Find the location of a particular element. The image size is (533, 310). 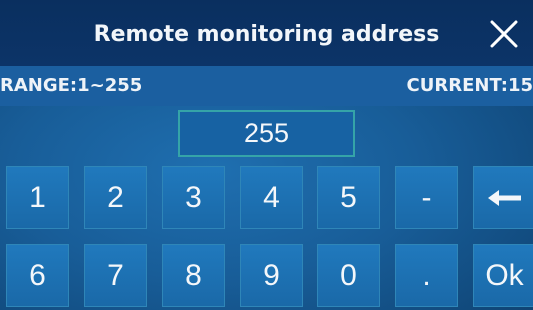

info-bar: RANGE:1~255 CURRENT:15 is located at coordinates (266, 86).